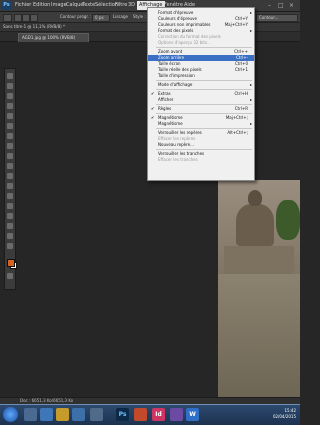 Image resolution: width=320 pixels, height=425 pixels. Describe the element at coordinates (255, 225) in the screenshot. I see `photo-buddha-statue` at that location.